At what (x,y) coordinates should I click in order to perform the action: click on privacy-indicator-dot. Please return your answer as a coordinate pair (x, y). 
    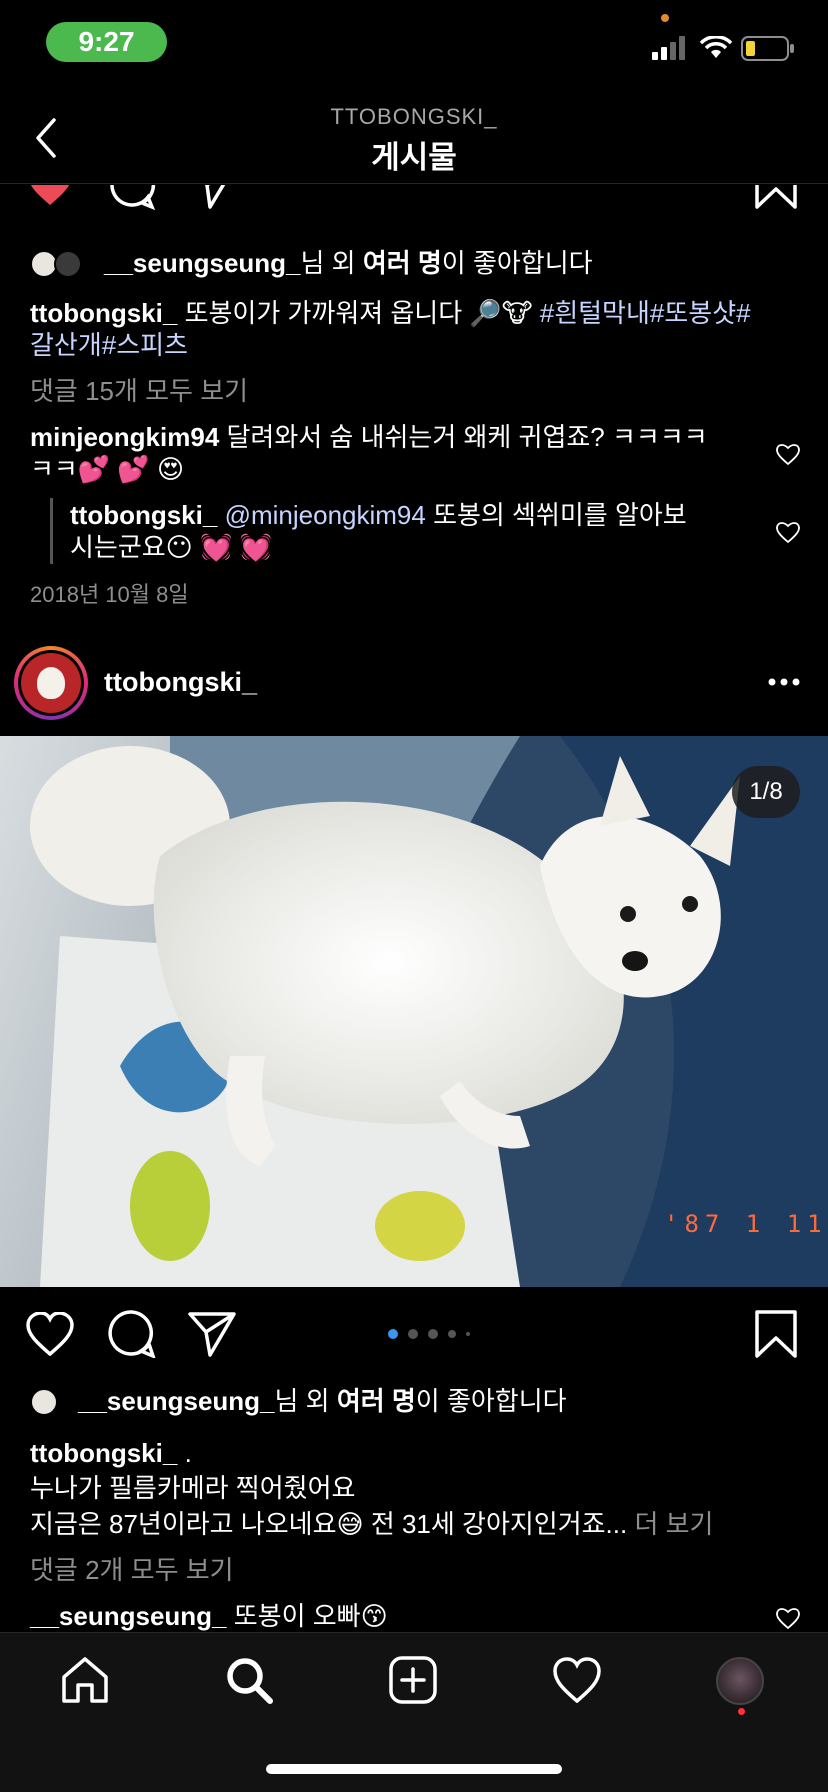
    Looking at the image, I should click on (665, 18).